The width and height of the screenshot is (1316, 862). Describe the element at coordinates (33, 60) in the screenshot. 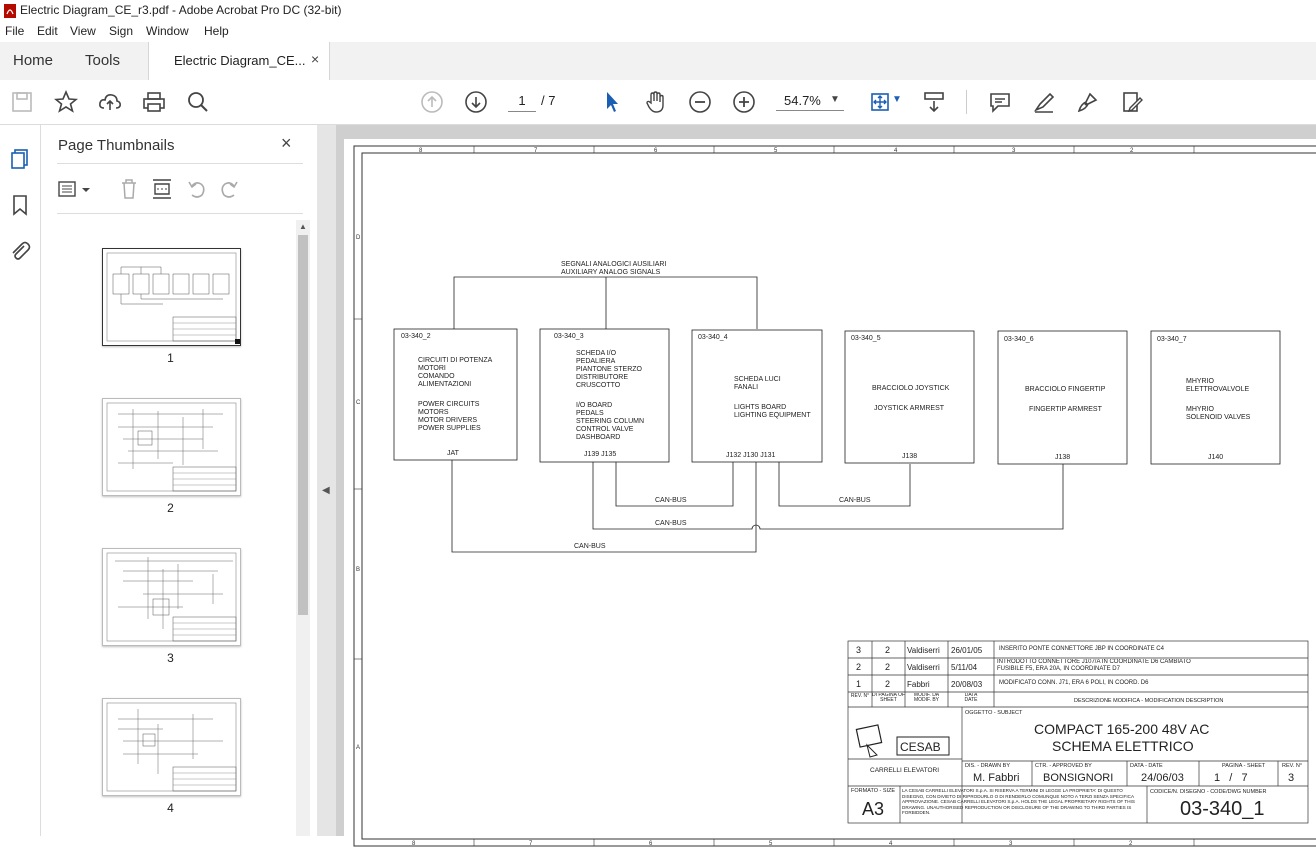

I see `tab-home: Home` at that location.